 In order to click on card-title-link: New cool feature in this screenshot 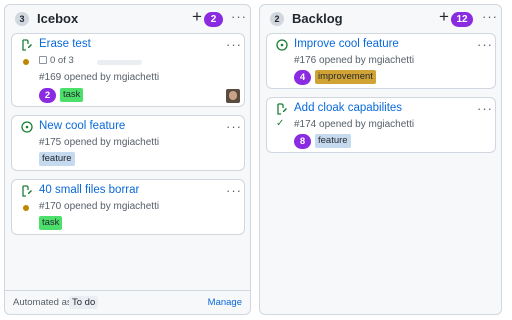, I will do `click(82, 126)`.